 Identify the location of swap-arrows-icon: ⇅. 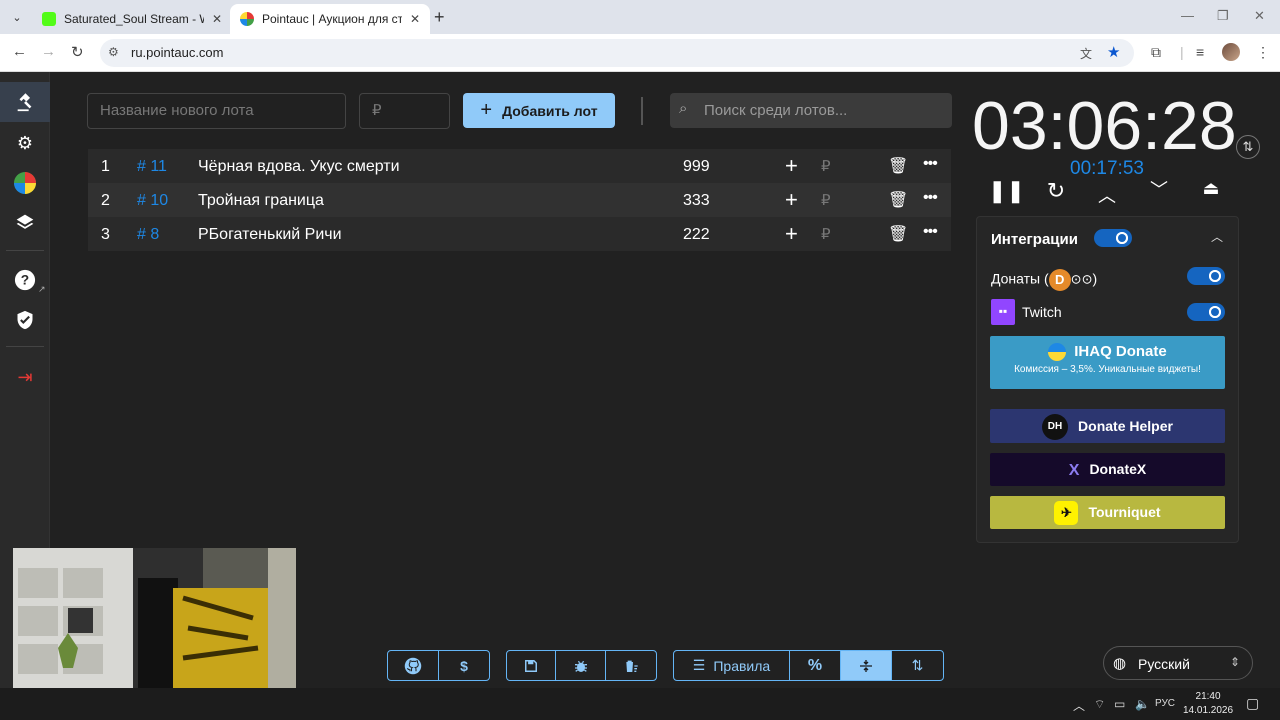
(1248, 147).